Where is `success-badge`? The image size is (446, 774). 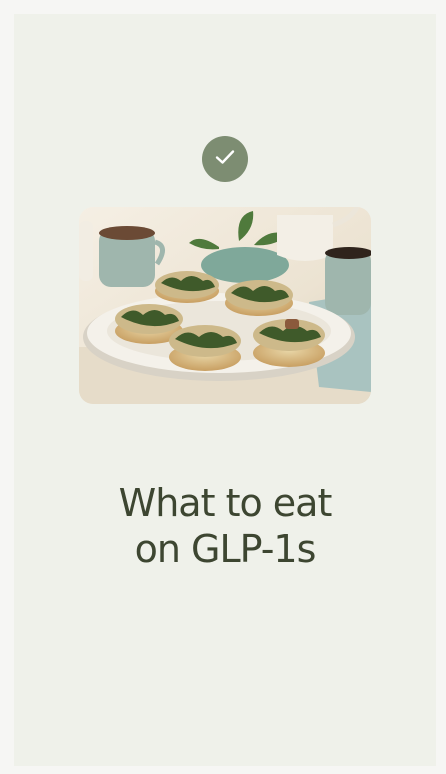 success-badge is located at coordinates (225, 159).